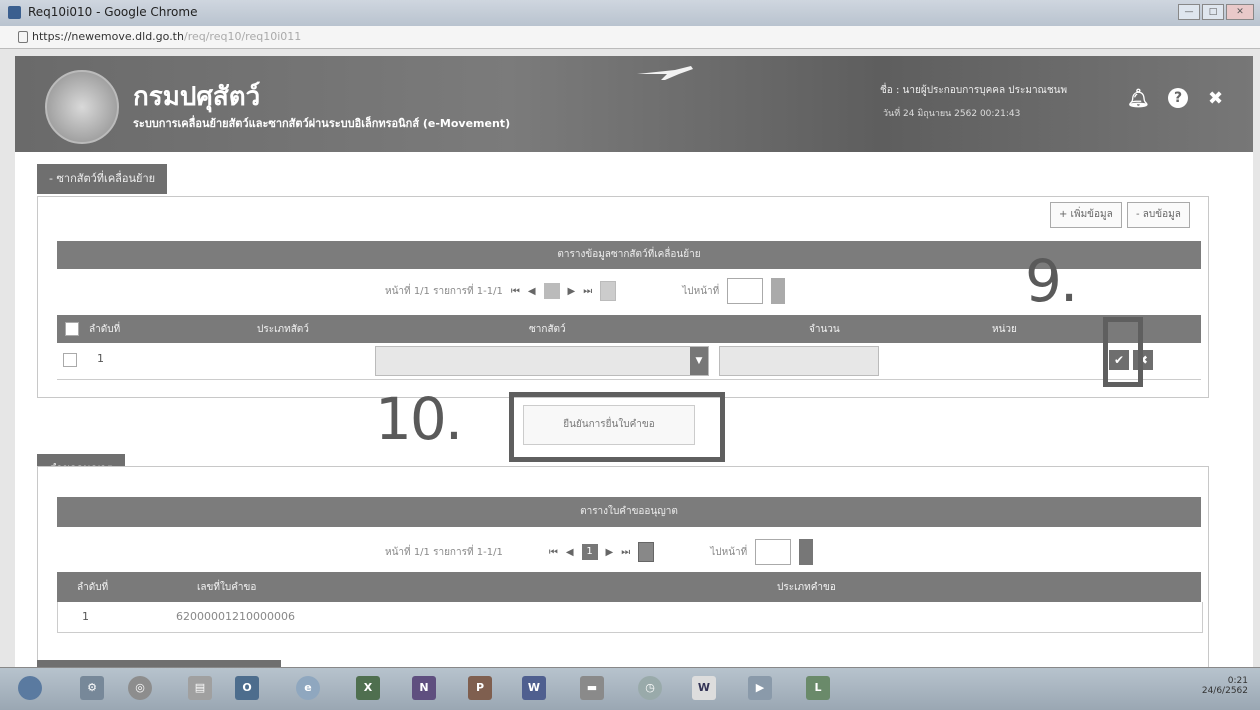 The image size is (1260, 710). I want to click on ie-icon: e, so click(308, 688).